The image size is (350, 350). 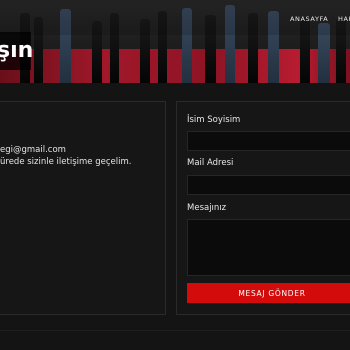 I want to click on nav-item-anasayfa: ANASAYFA, so click(x=309, y=19).